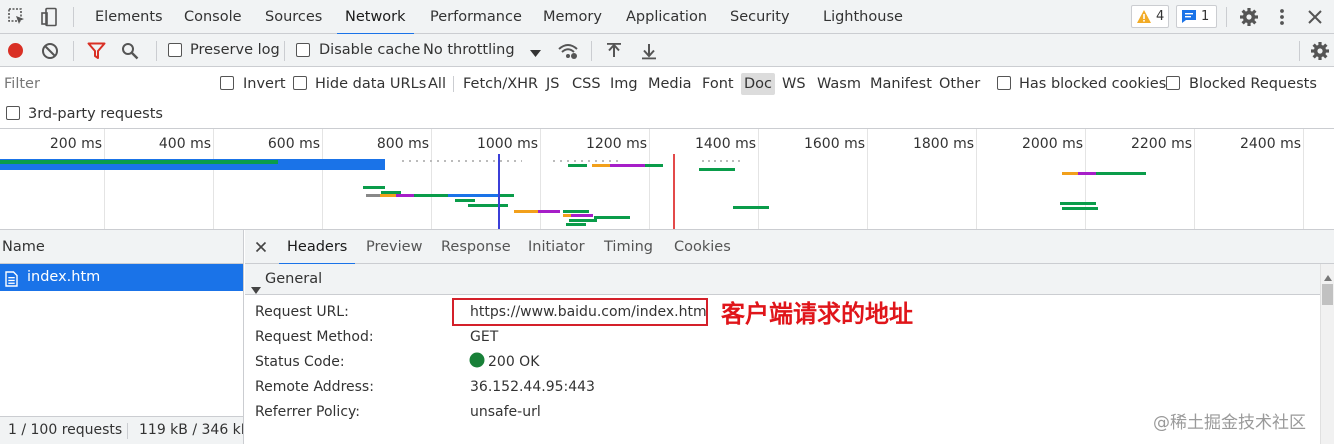 The image size is (1334, 444). I want to click on type-filter-css: CSS, so click(586, 84).